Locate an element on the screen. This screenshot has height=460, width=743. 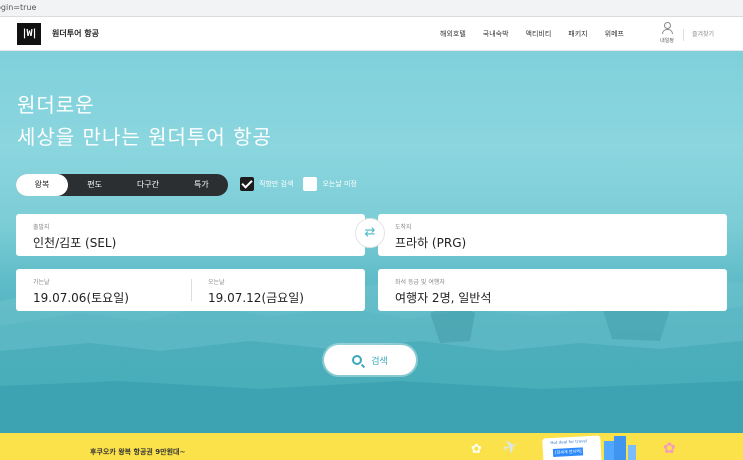
passengers-field: 좌석 등급 및 여행자 여행자 2명, 일반석 is located at coordinates (552, 290).